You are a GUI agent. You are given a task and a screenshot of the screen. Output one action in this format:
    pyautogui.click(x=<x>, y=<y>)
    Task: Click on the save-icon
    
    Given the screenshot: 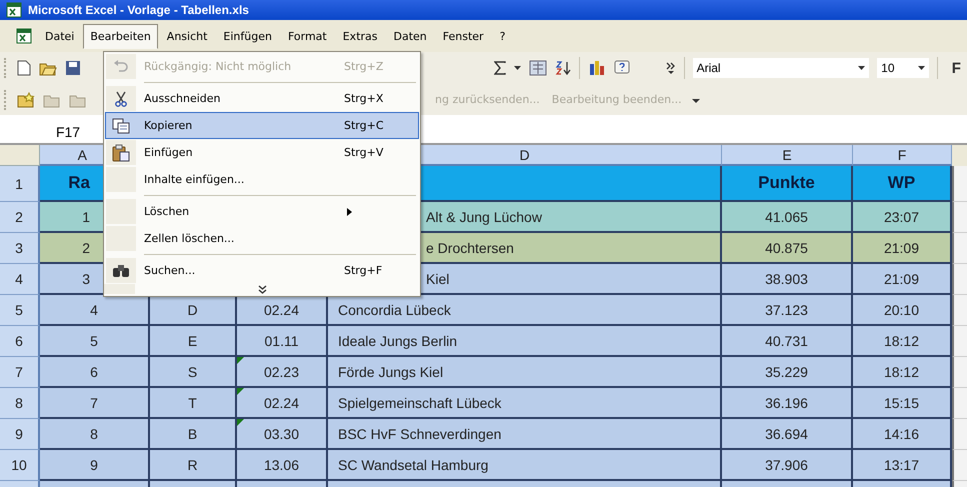 What is the action you would take?
    pyautogui.click(x=72, y=68)
    